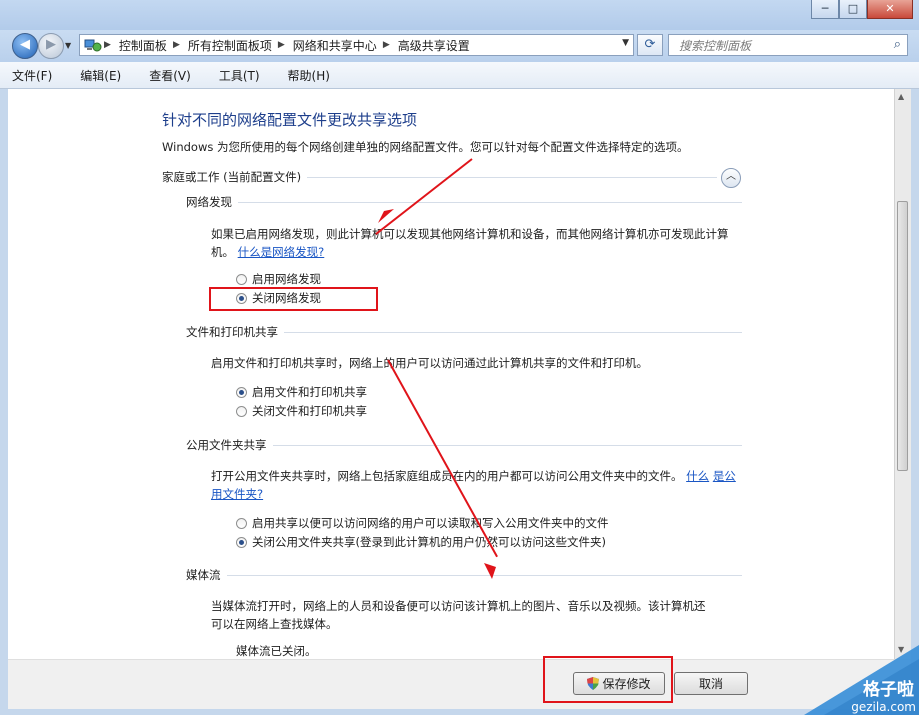  Describe the element at coordinates (68, 45) in the screenshot. I see `recent-pages-dropdown-icon: ▼` at that location.